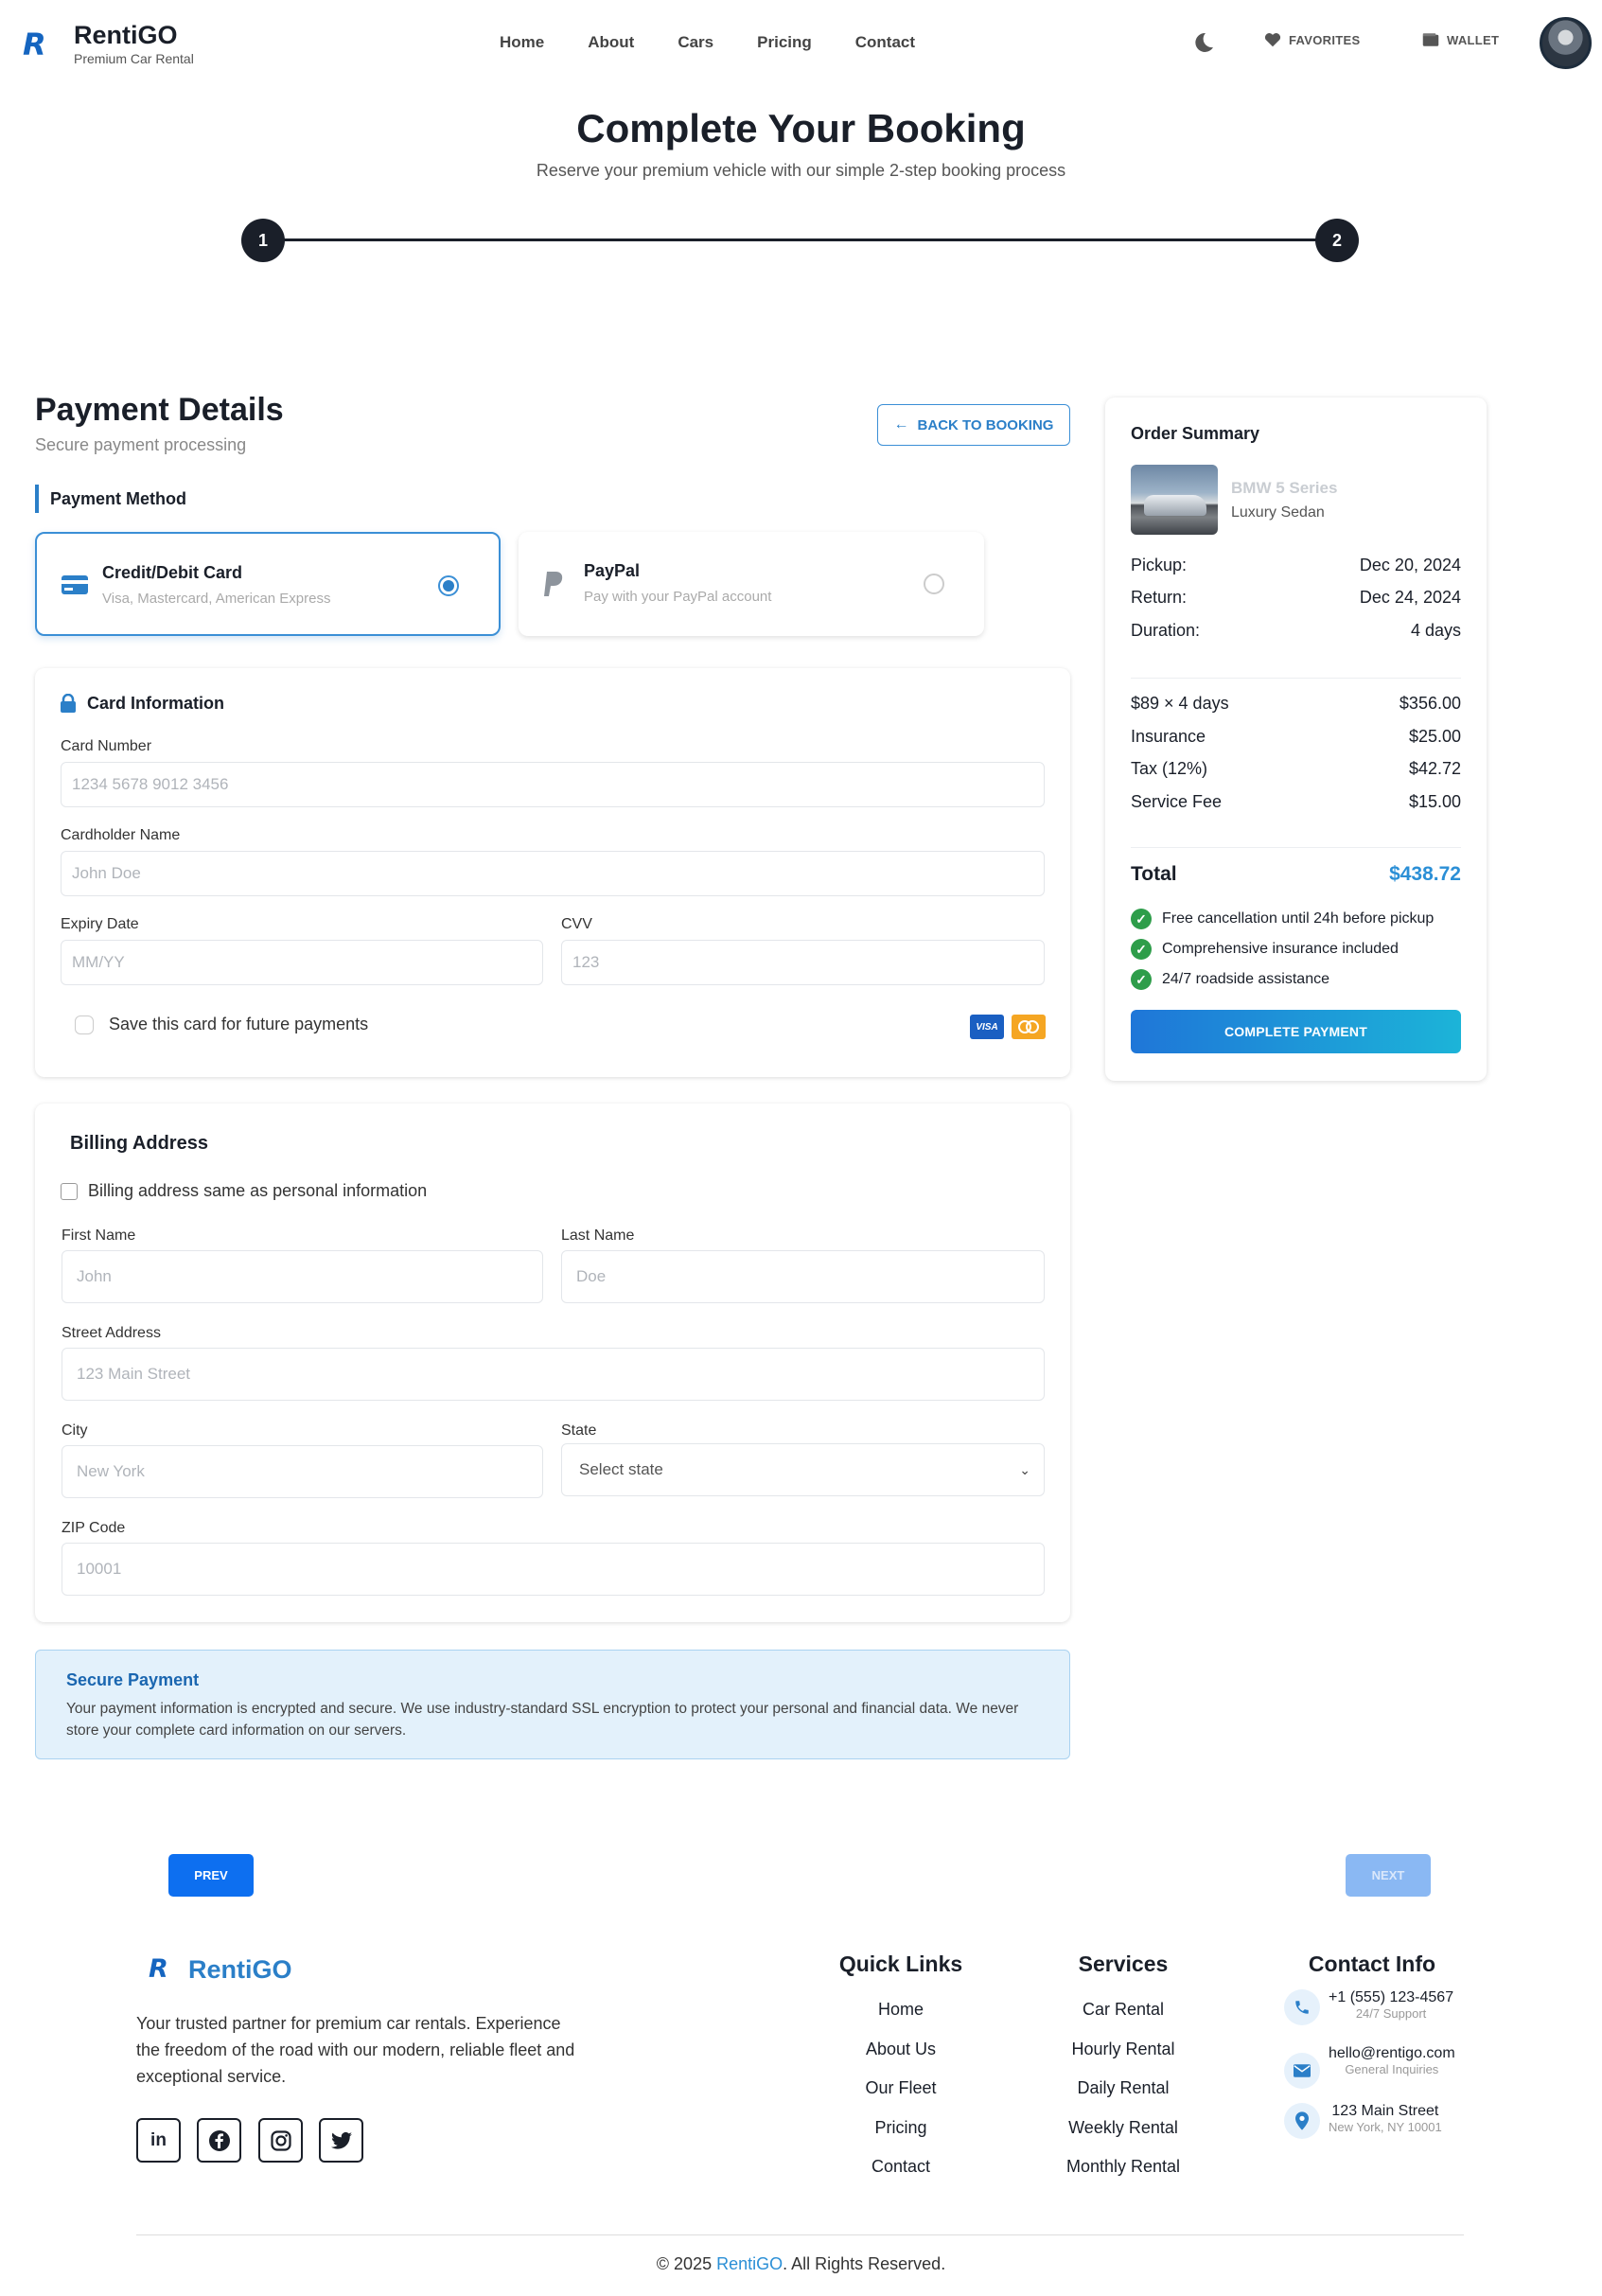  I want to click on feature-text: 24/7 roadside assistance, so click(1245, 979).